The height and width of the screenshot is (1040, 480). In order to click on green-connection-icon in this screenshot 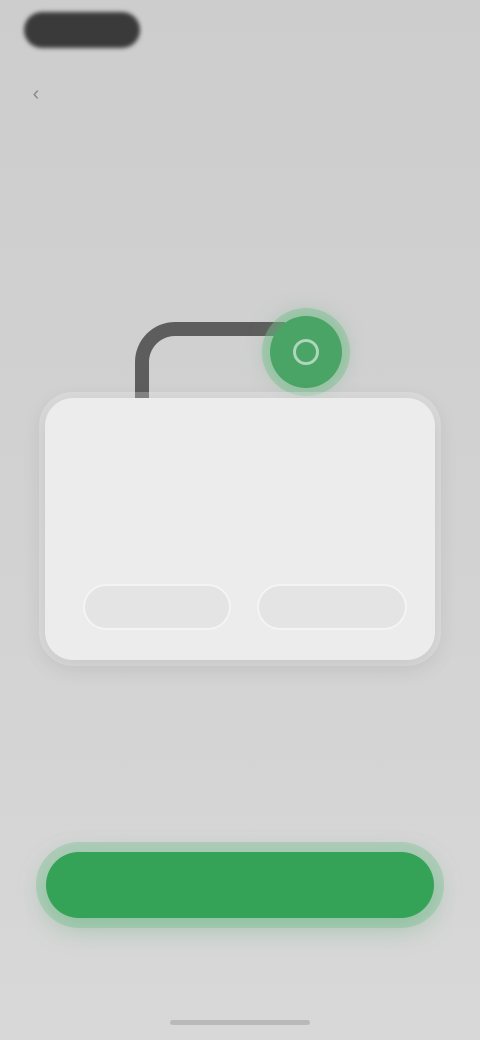, I will do `click(306, 352)`.